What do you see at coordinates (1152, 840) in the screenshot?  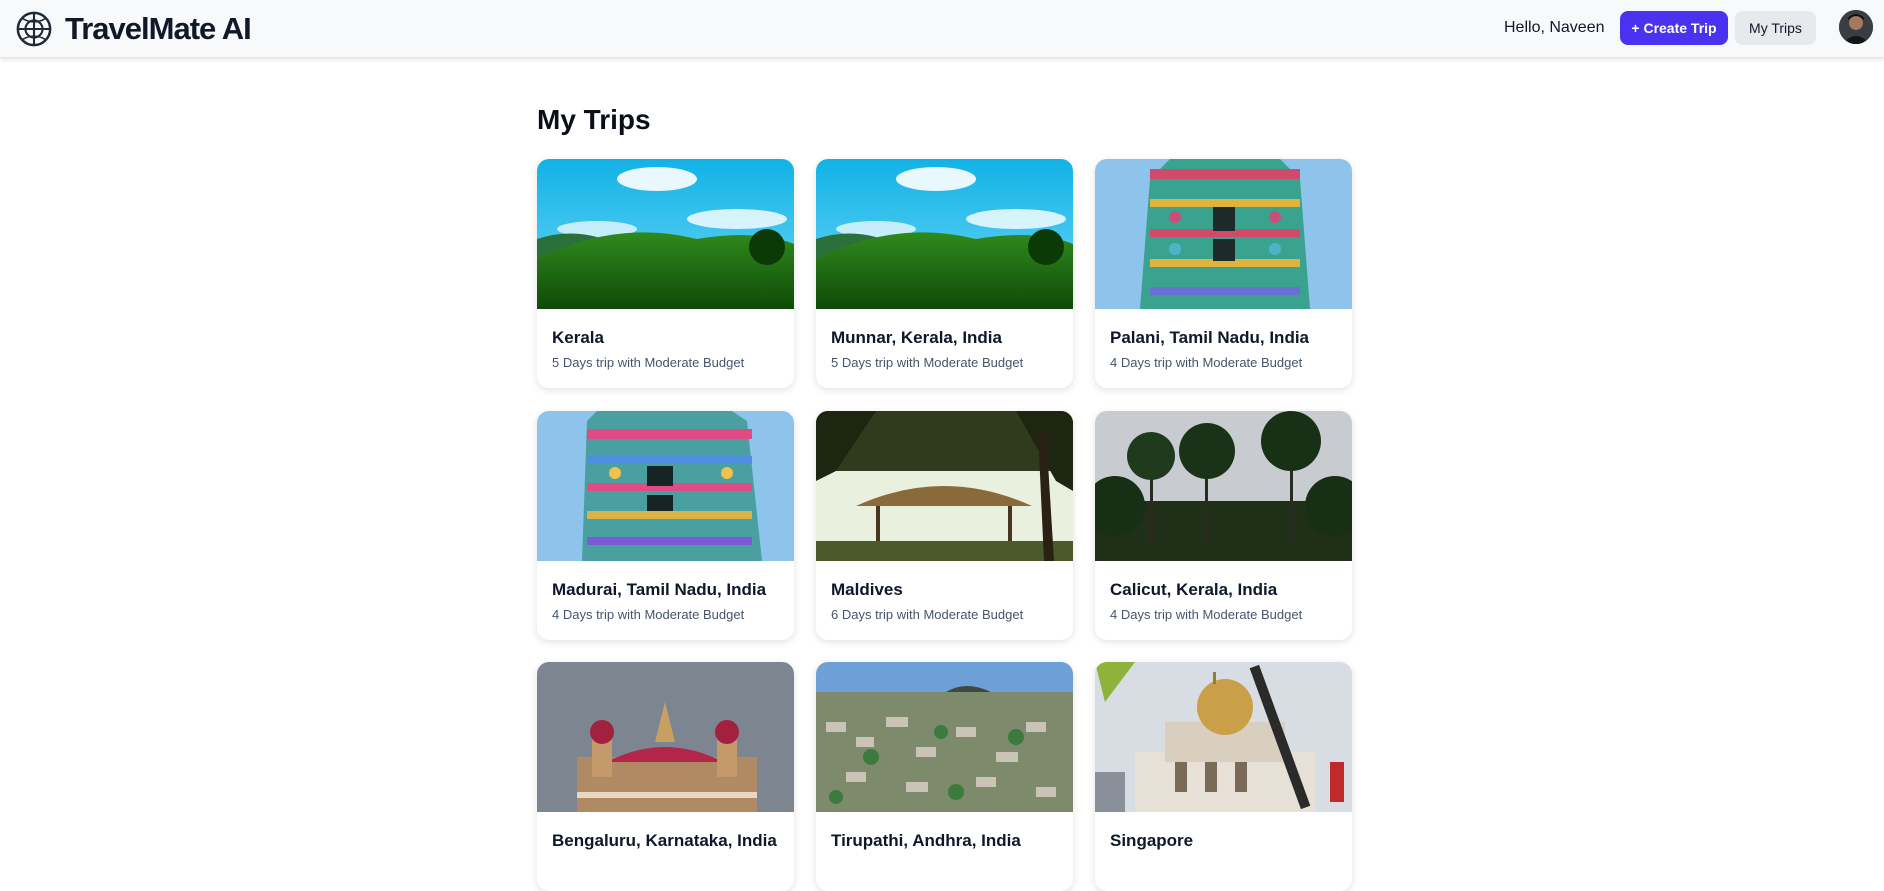 I see `trip-title: Singapore` at bounding box center [1152, 840].